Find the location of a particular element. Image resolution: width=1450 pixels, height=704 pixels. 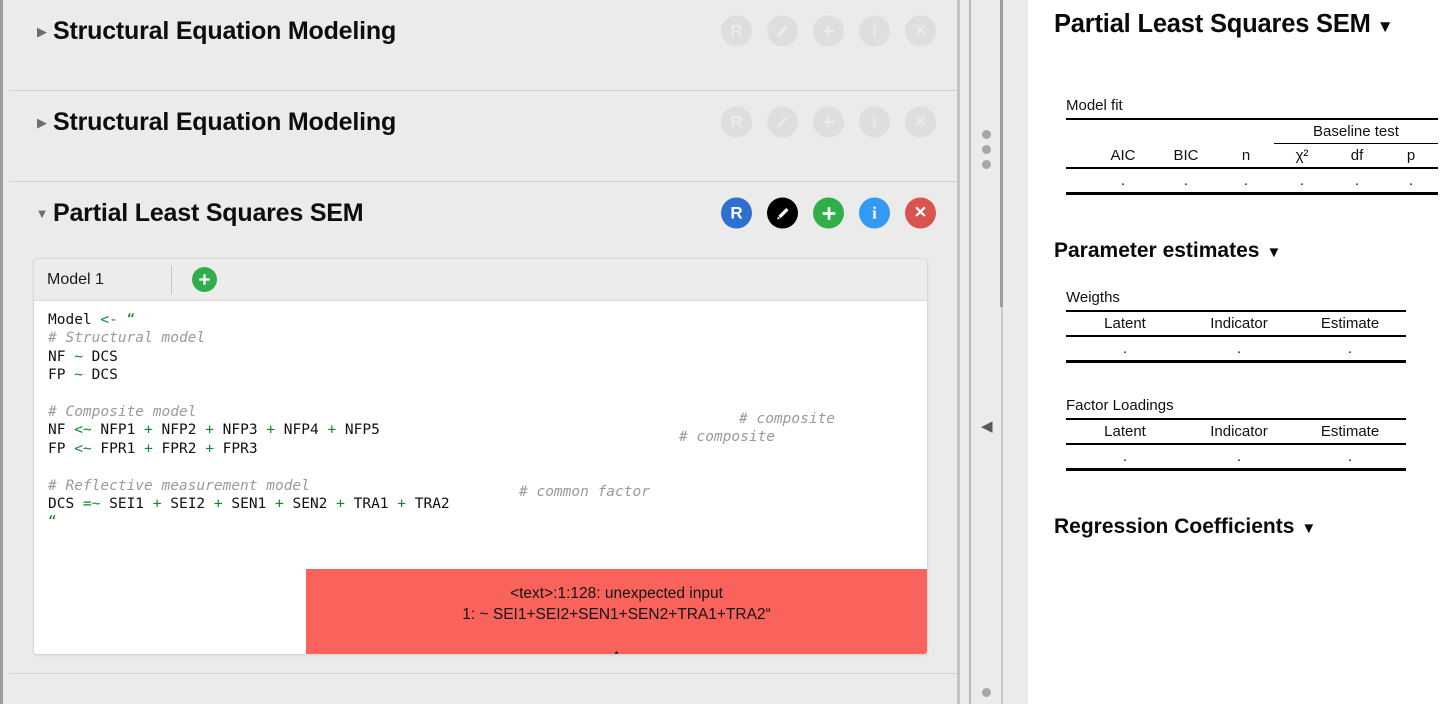

cell-latent: . is located at coordinates (1125, 349).